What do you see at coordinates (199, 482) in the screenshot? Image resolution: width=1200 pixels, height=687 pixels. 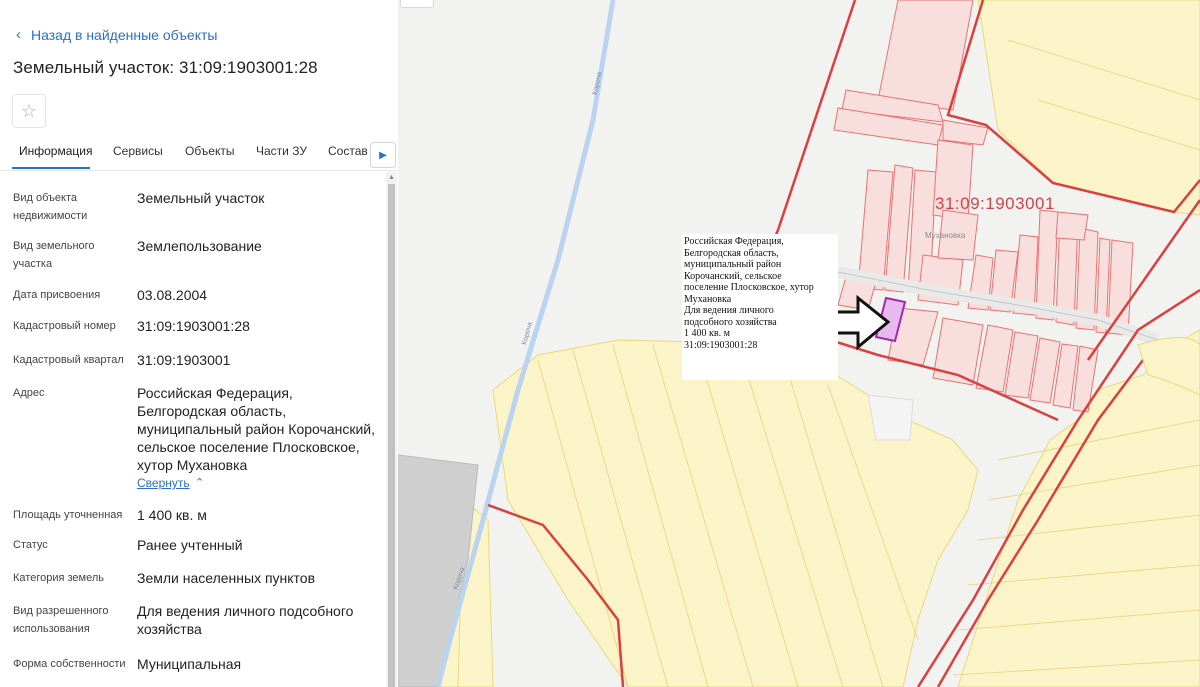 I see `chevron-up-icon: ⌃` at bounding box center [199, 482].